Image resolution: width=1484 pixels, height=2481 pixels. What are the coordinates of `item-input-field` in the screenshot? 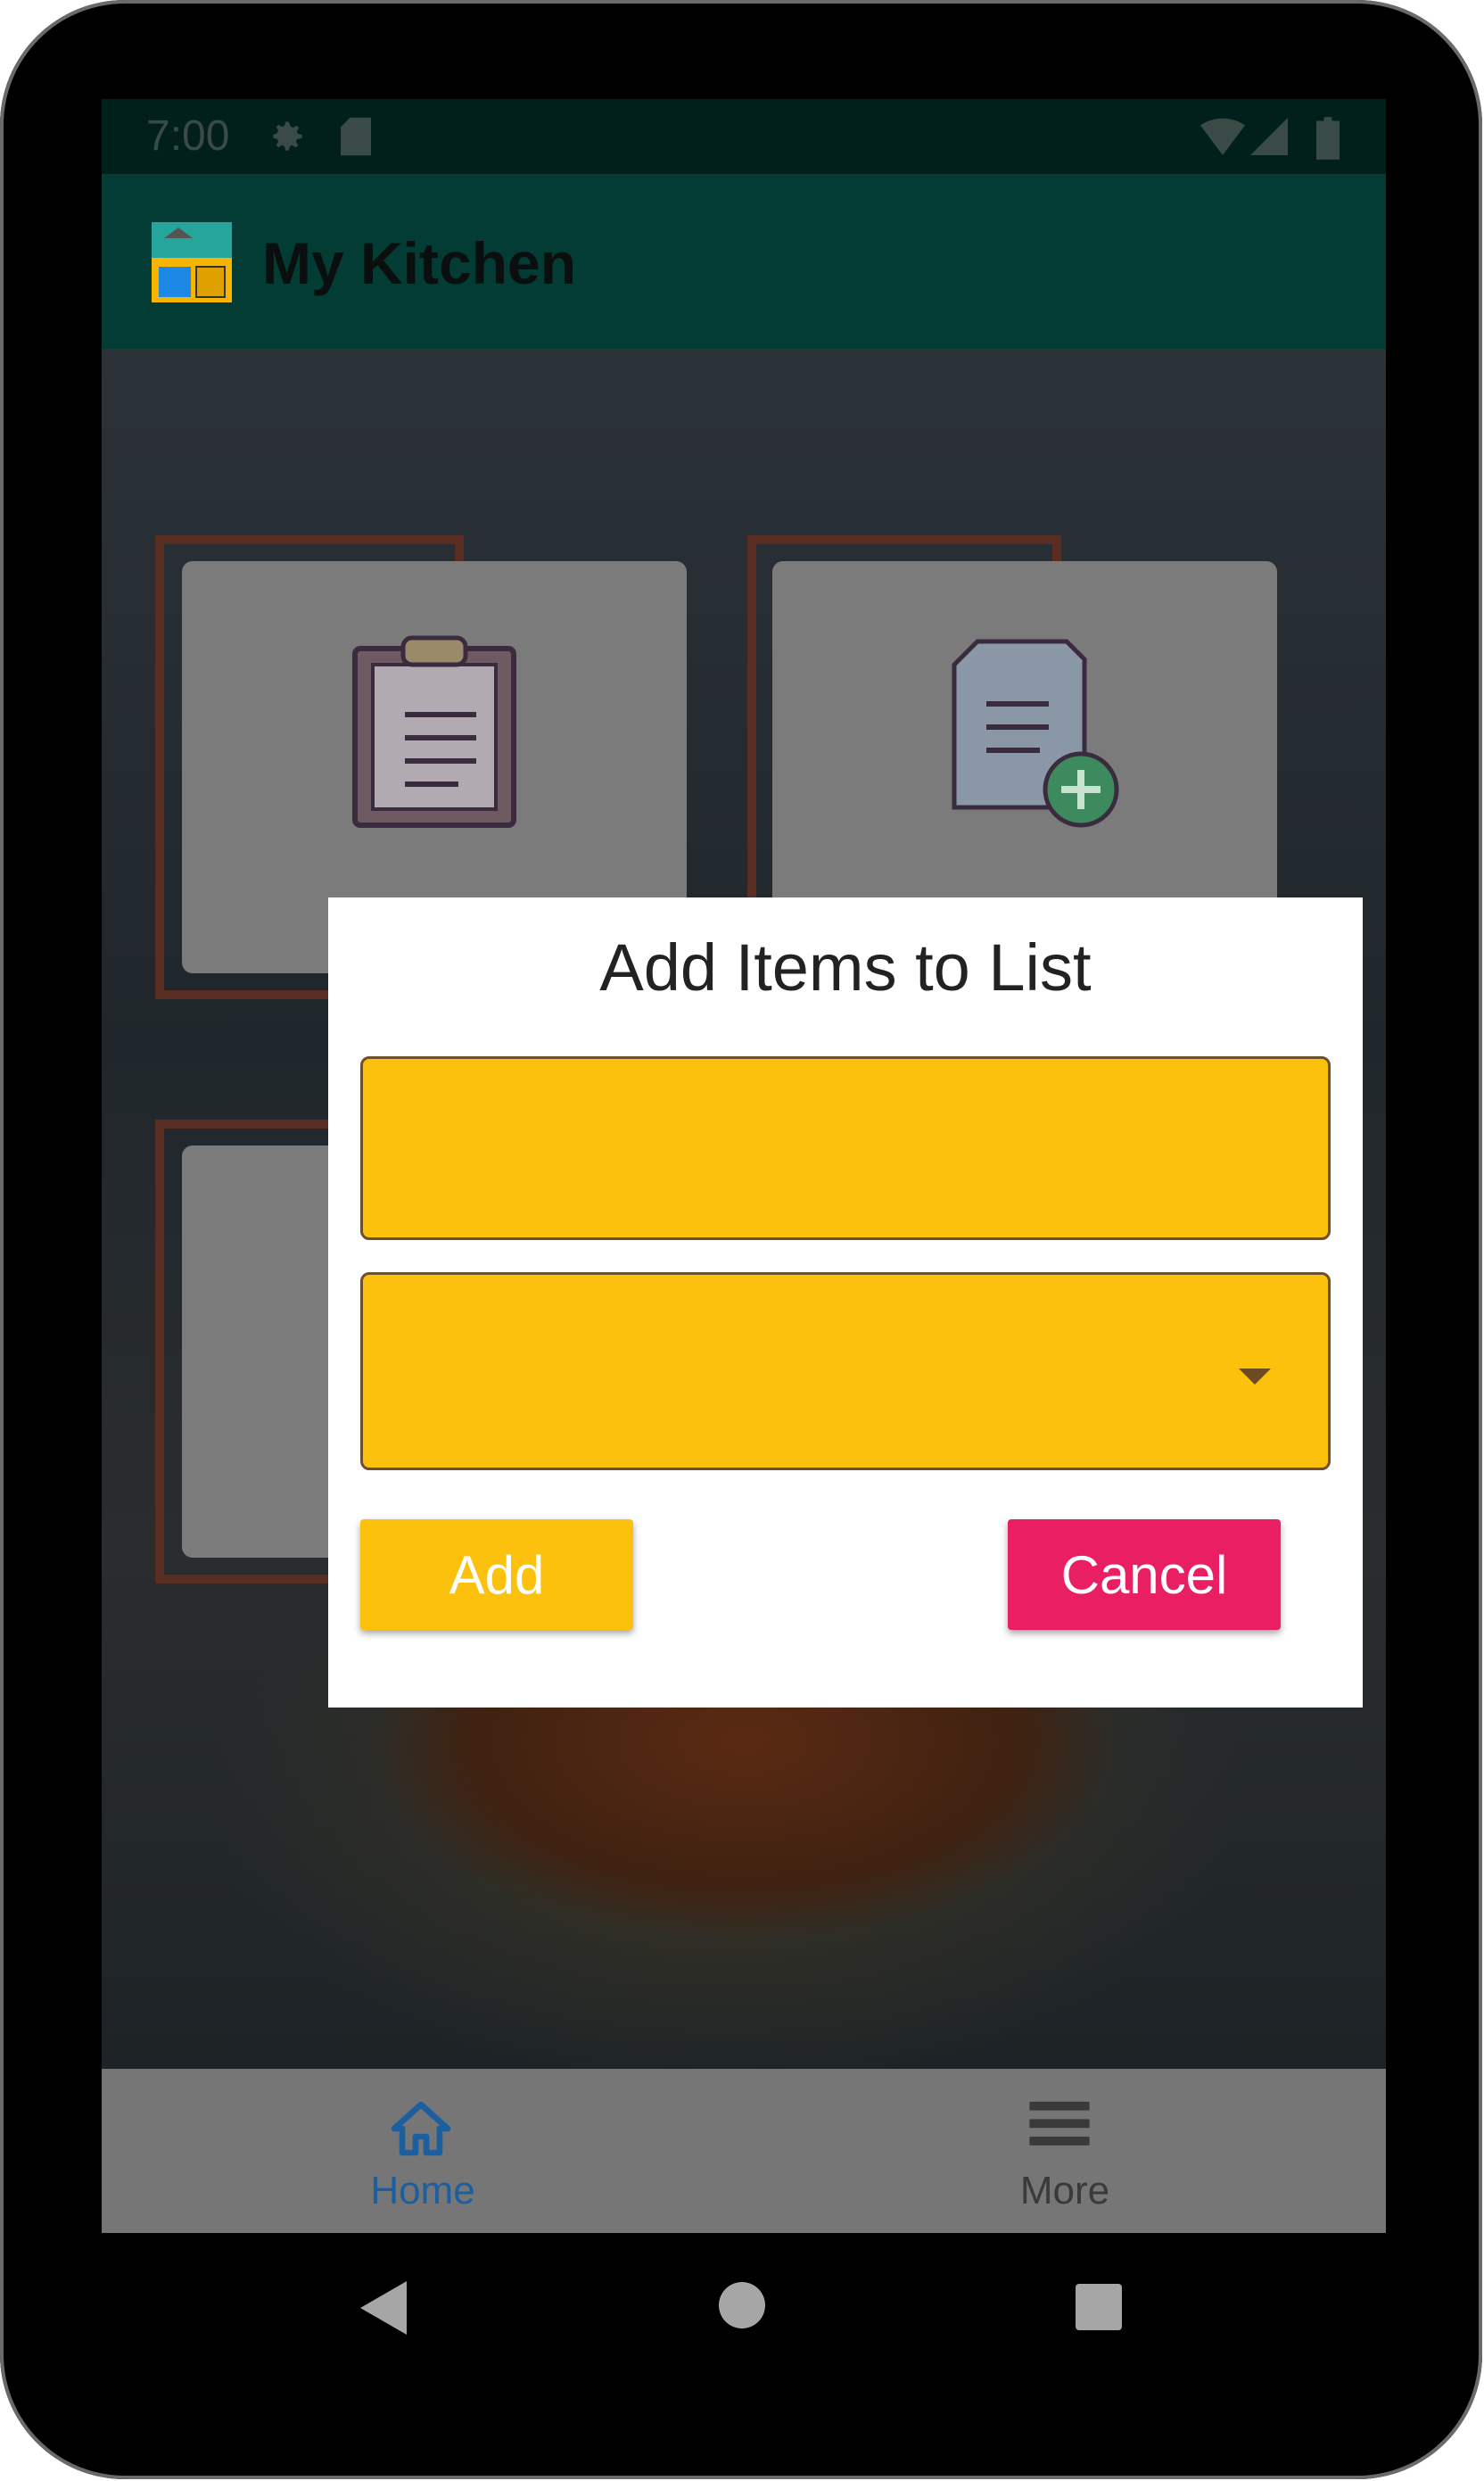 It's located at (845, 1148).